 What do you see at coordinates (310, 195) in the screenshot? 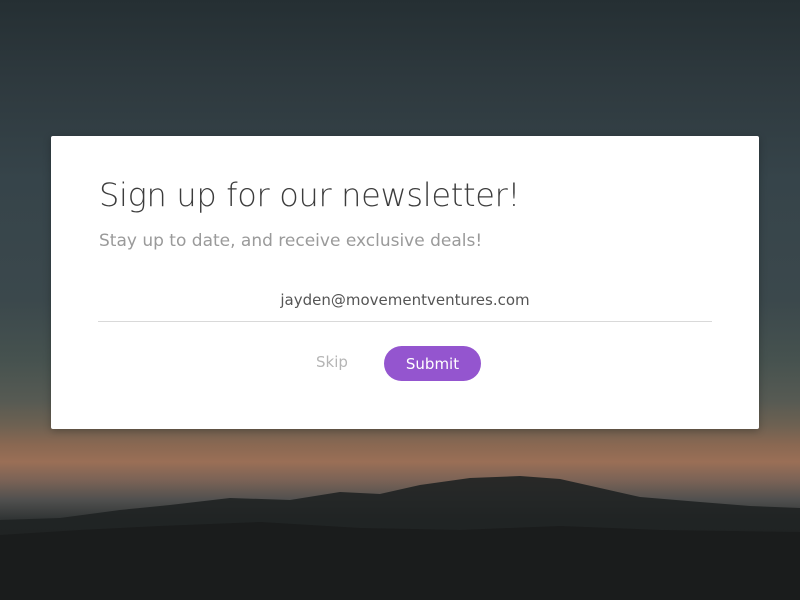
I see `modal-title: Sign up for our newsletter!` at bounding box center [310, 195].